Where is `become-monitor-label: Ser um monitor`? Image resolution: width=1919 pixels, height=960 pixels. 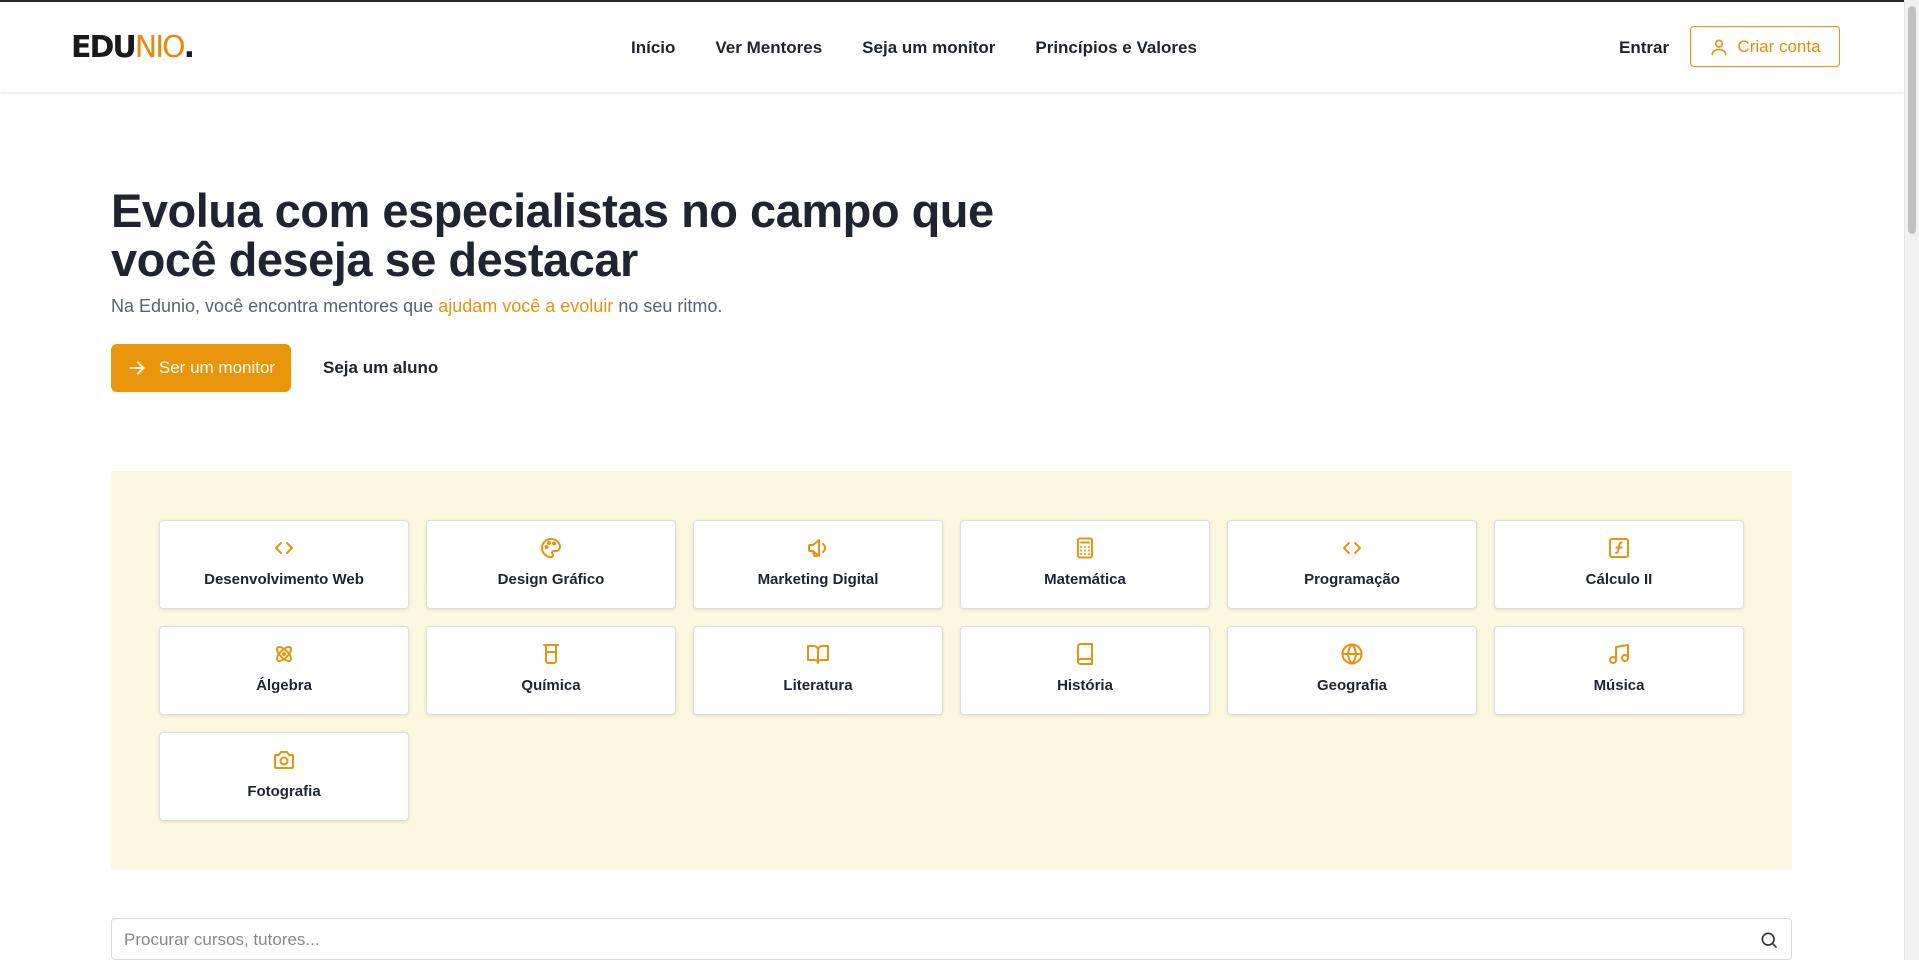 become-monitor-label: Ser um monitor is located at coordinates (217, 367).